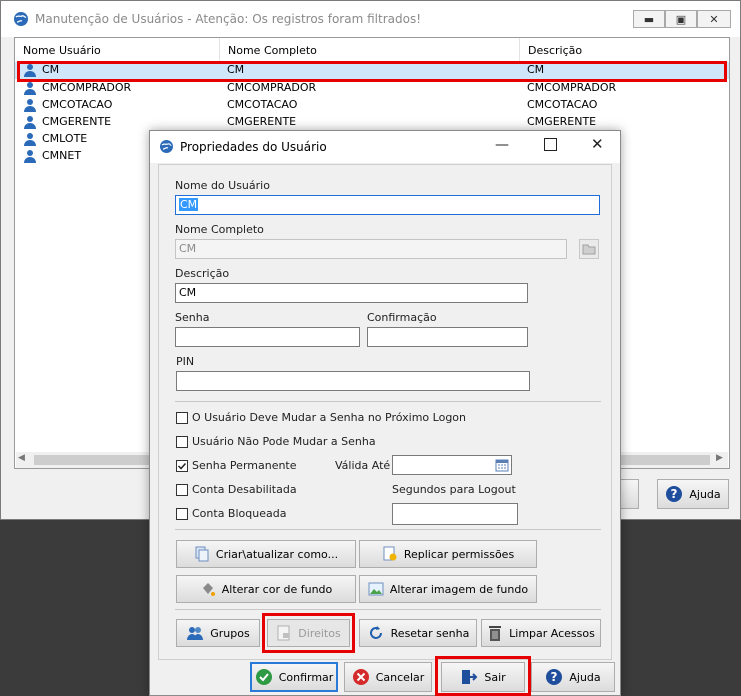 Image resolution: width=741 pixels, height=696 pixels. What do you see at coordinates (276, 441) in the screenshot?
I see `checkbox-cannot-change-password: Usuário Não Pode Mudar a Senha` at bounding box center [276, 441].